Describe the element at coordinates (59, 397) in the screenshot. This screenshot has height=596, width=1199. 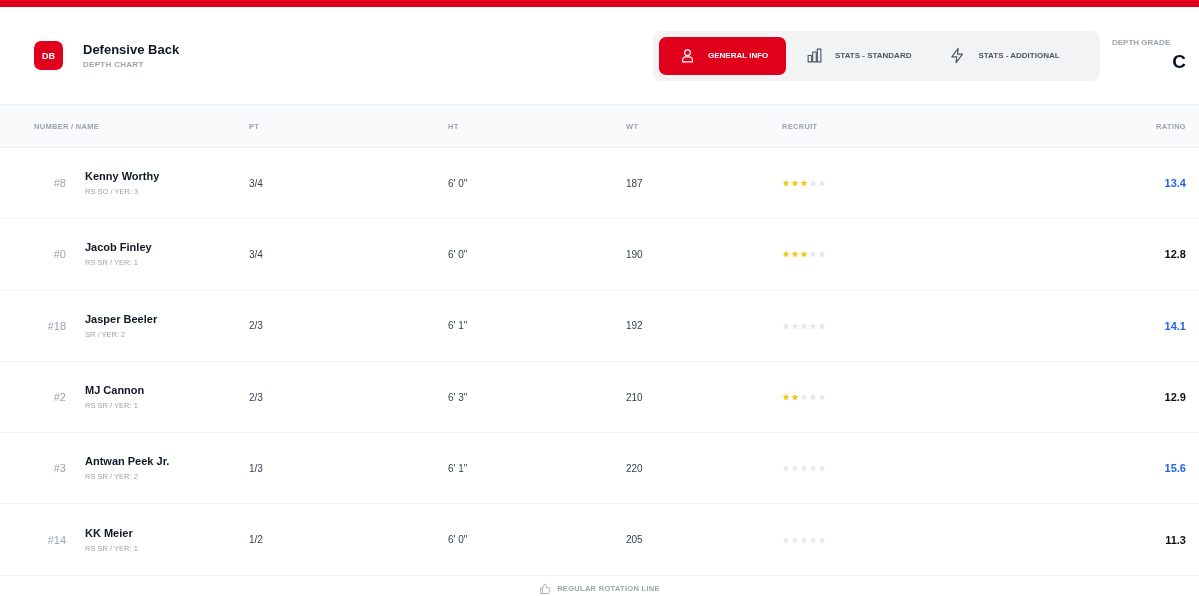
I see `jersey-number: #2` at that location.